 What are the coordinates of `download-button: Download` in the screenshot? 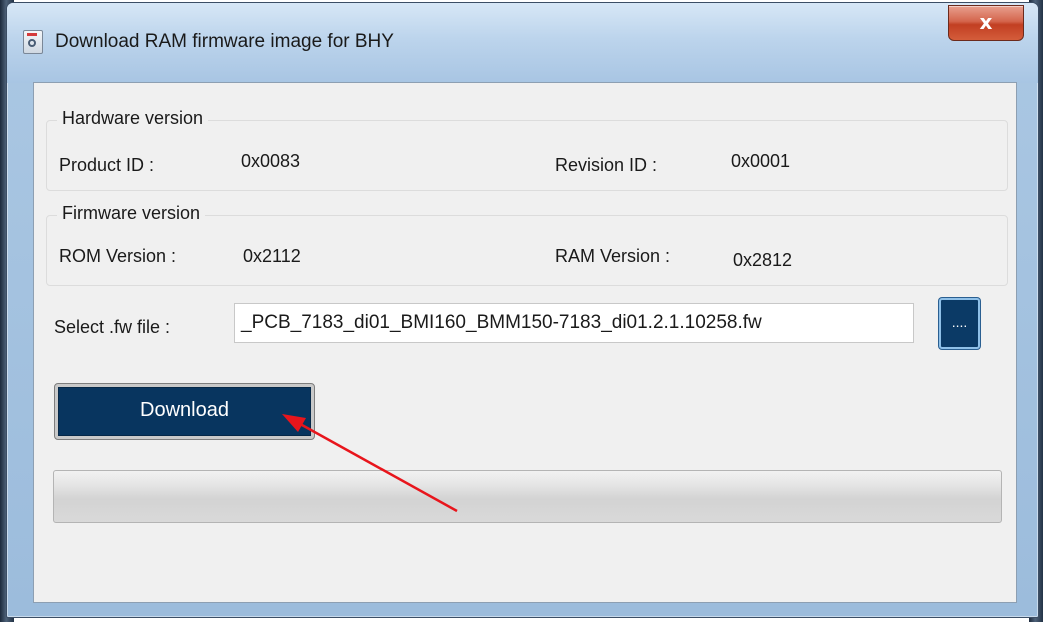 It's located at (184, 411).